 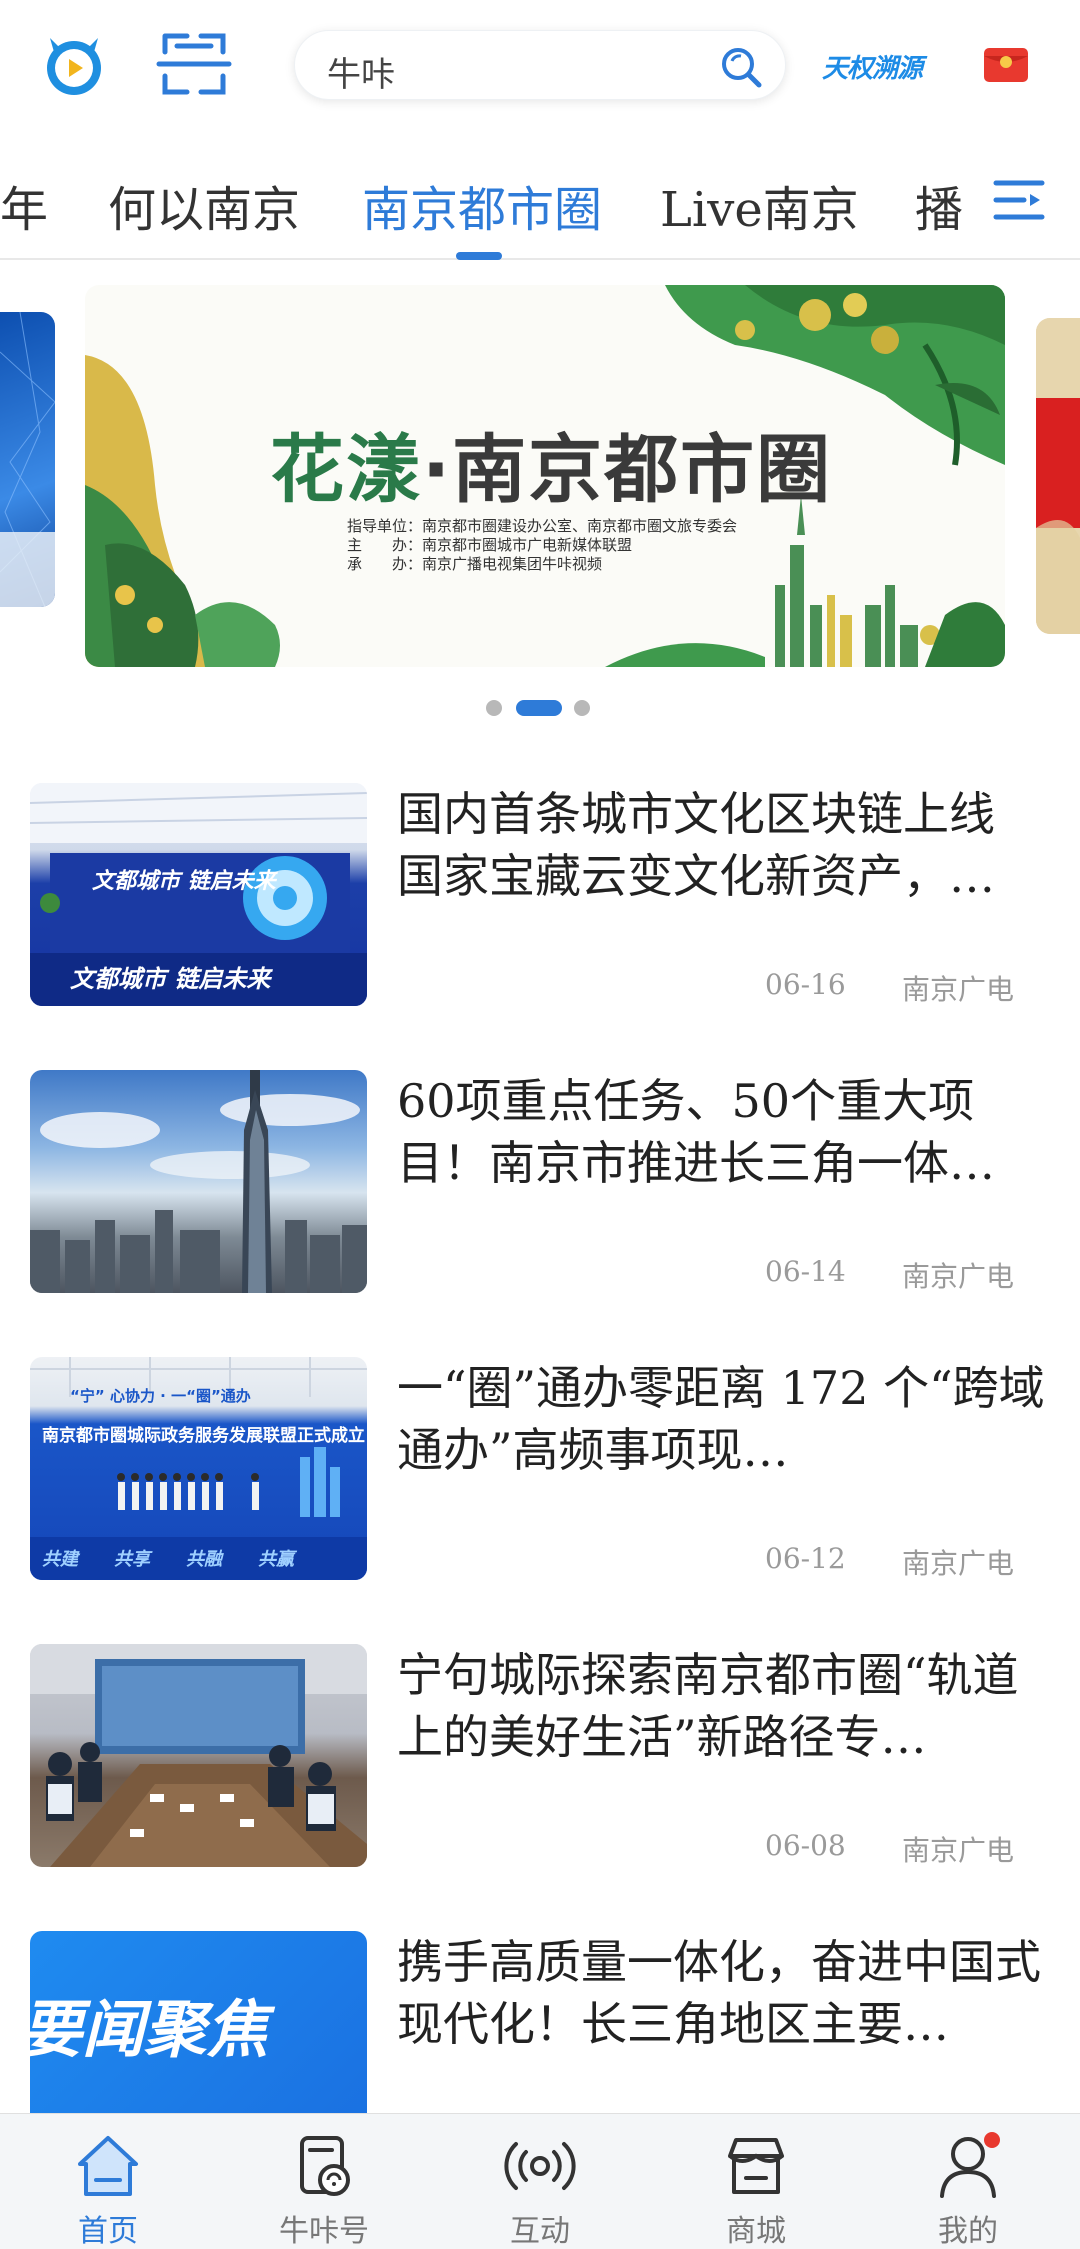 I want to click on news-date: 06-14, so click(x=805, y=1271).